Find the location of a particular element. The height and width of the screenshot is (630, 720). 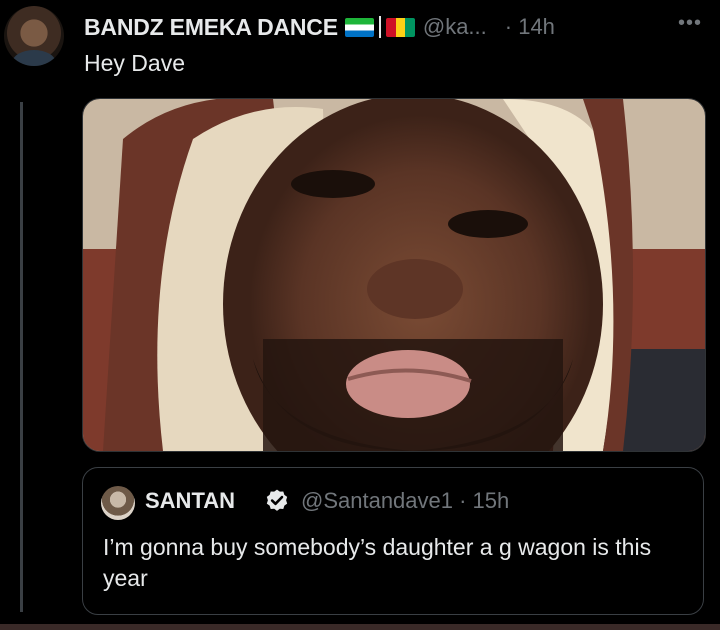

guinea-flag-icon is located at coordinates (400, 27).